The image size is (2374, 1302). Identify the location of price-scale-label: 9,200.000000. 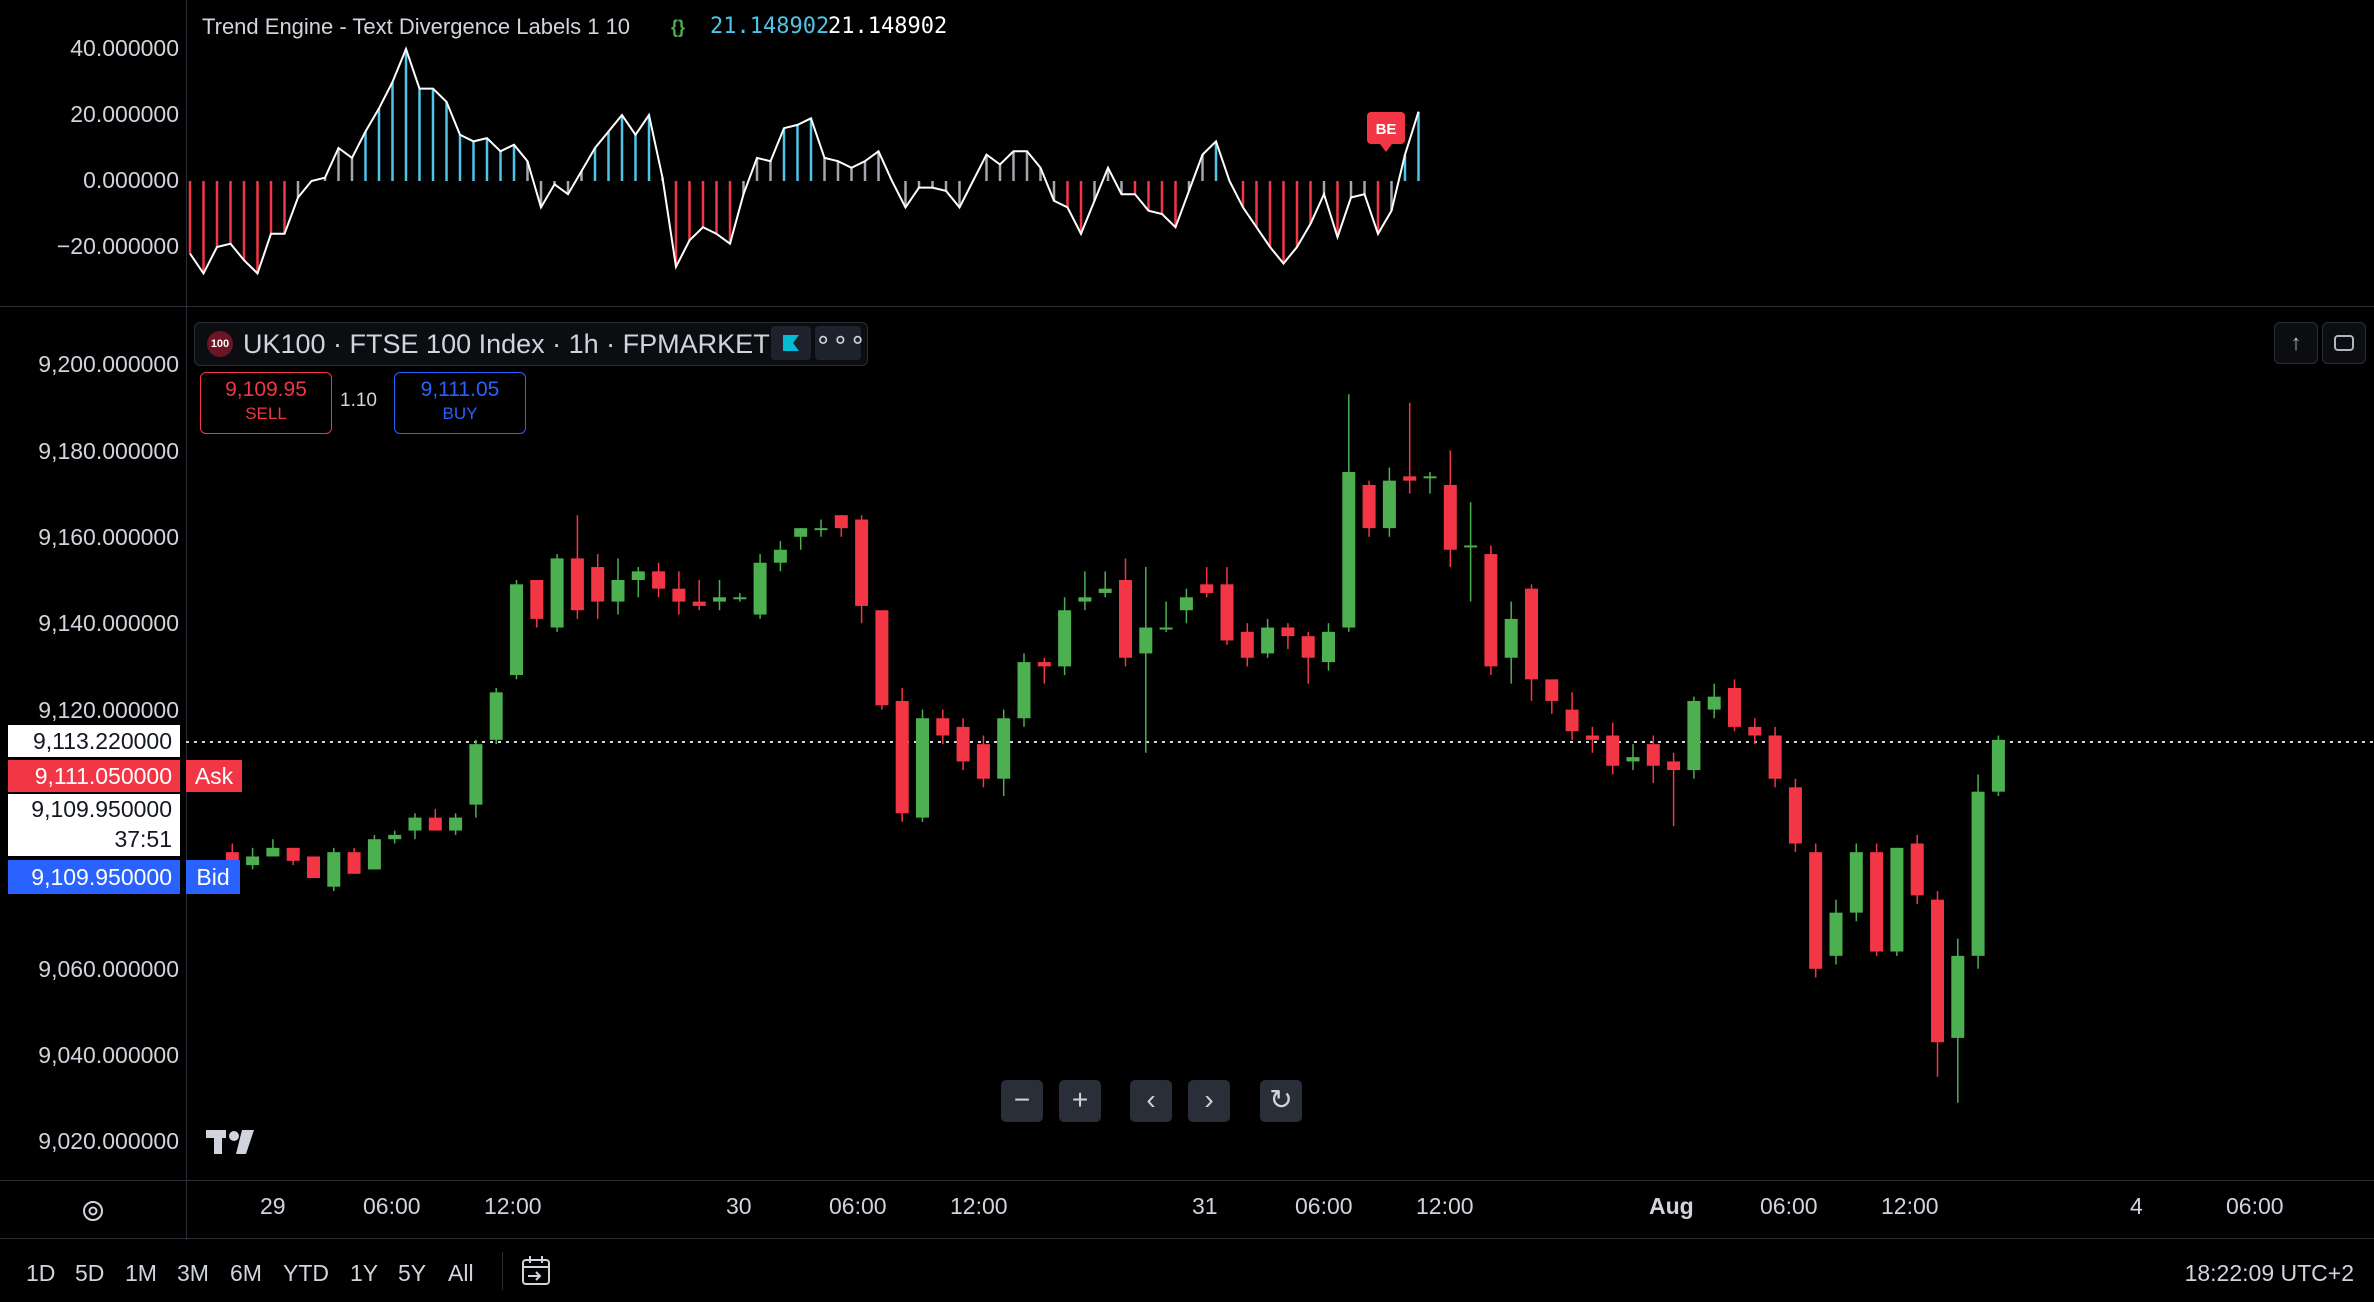
(108, 364).